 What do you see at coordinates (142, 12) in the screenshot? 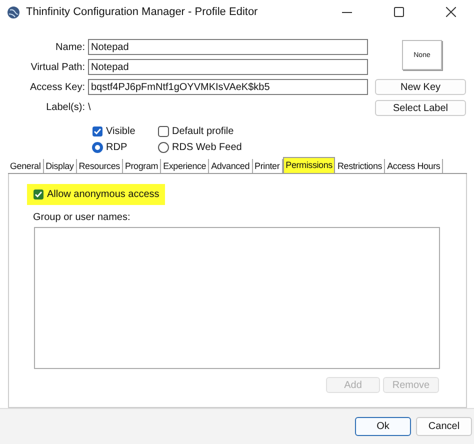
I see `window-title: Thinfinity Configuration Manager - Profile Editor` at bounding box center [142, 12].